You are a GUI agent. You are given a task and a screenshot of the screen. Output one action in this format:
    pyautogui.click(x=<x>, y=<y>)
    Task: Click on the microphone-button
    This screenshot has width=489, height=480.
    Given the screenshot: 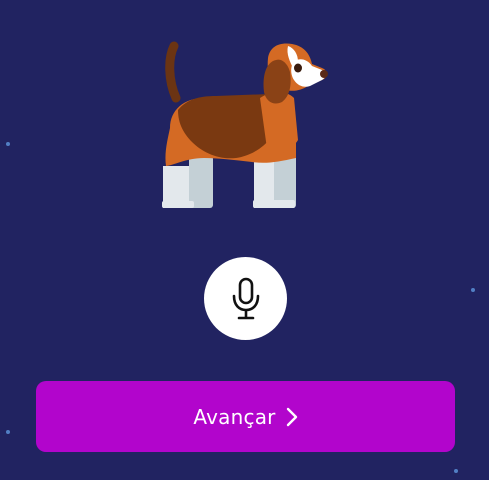 What is the action you would take?
    pyautogui.click(x=245, y=298)
    